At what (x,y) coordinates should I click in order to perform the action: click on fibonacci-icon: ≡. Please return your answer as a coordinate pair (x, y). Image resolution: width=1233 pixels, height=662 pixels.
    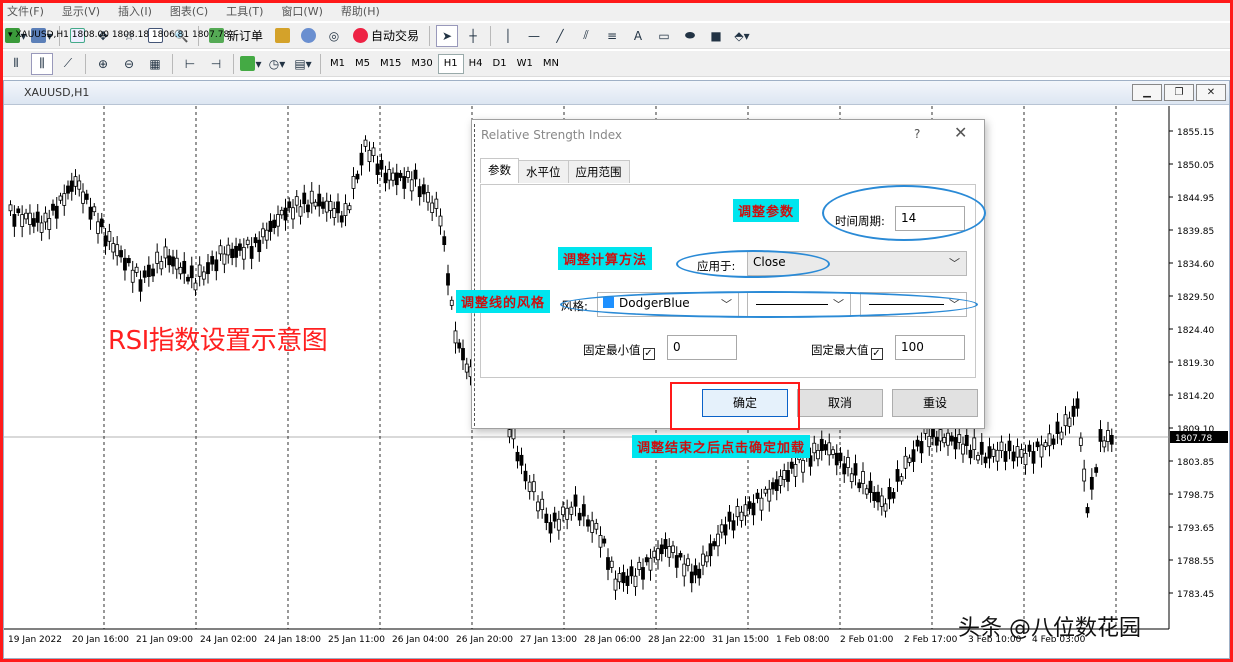
    Looking at the image, I should click on (612, 36).